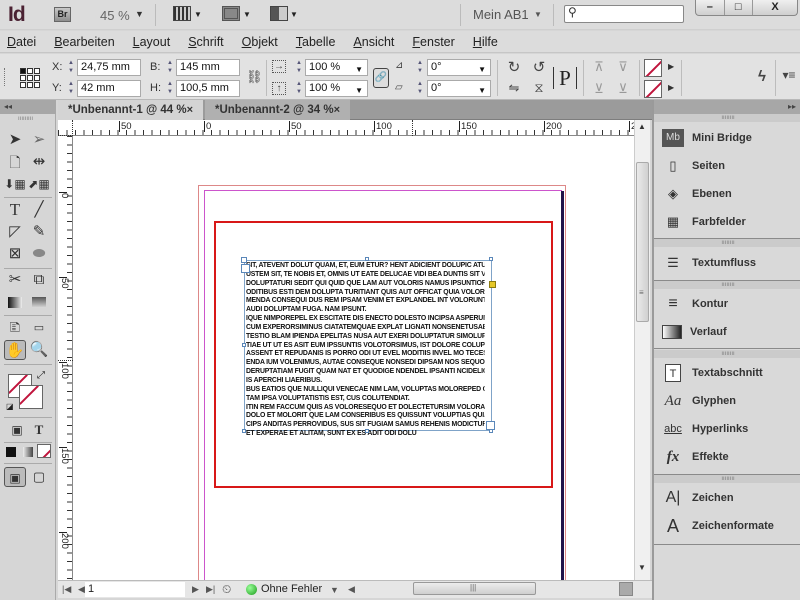  I want to click on content-collector-icon: ⬇▦, so click(15, 184).